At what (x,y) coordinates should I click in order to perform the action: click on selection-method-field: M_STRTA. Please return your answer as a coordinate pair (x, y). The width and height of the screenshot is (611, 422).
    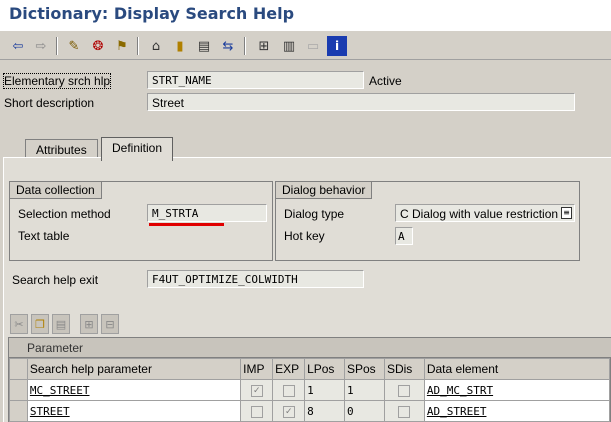
    Looking at the image, I should click on (207, 213).